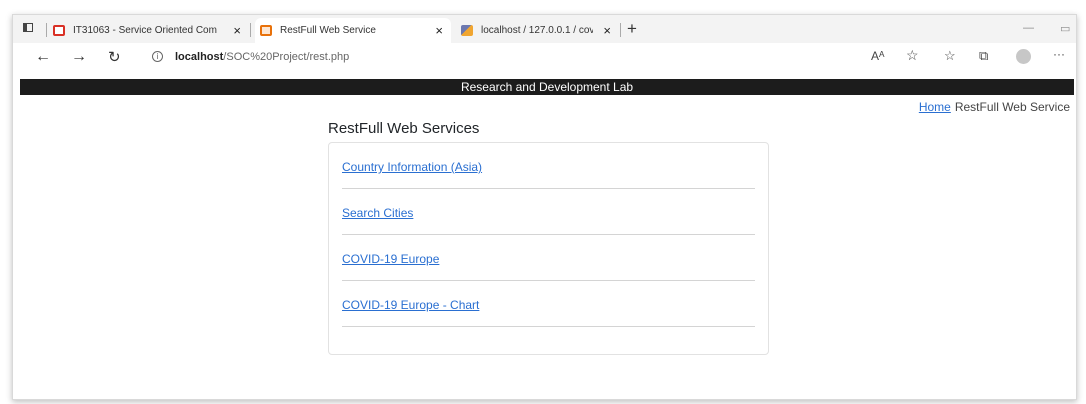  What do you see at coordinates (1023, 56) in the screenshot?
I see `profile-avatar` at bounding box center [1023, 56].